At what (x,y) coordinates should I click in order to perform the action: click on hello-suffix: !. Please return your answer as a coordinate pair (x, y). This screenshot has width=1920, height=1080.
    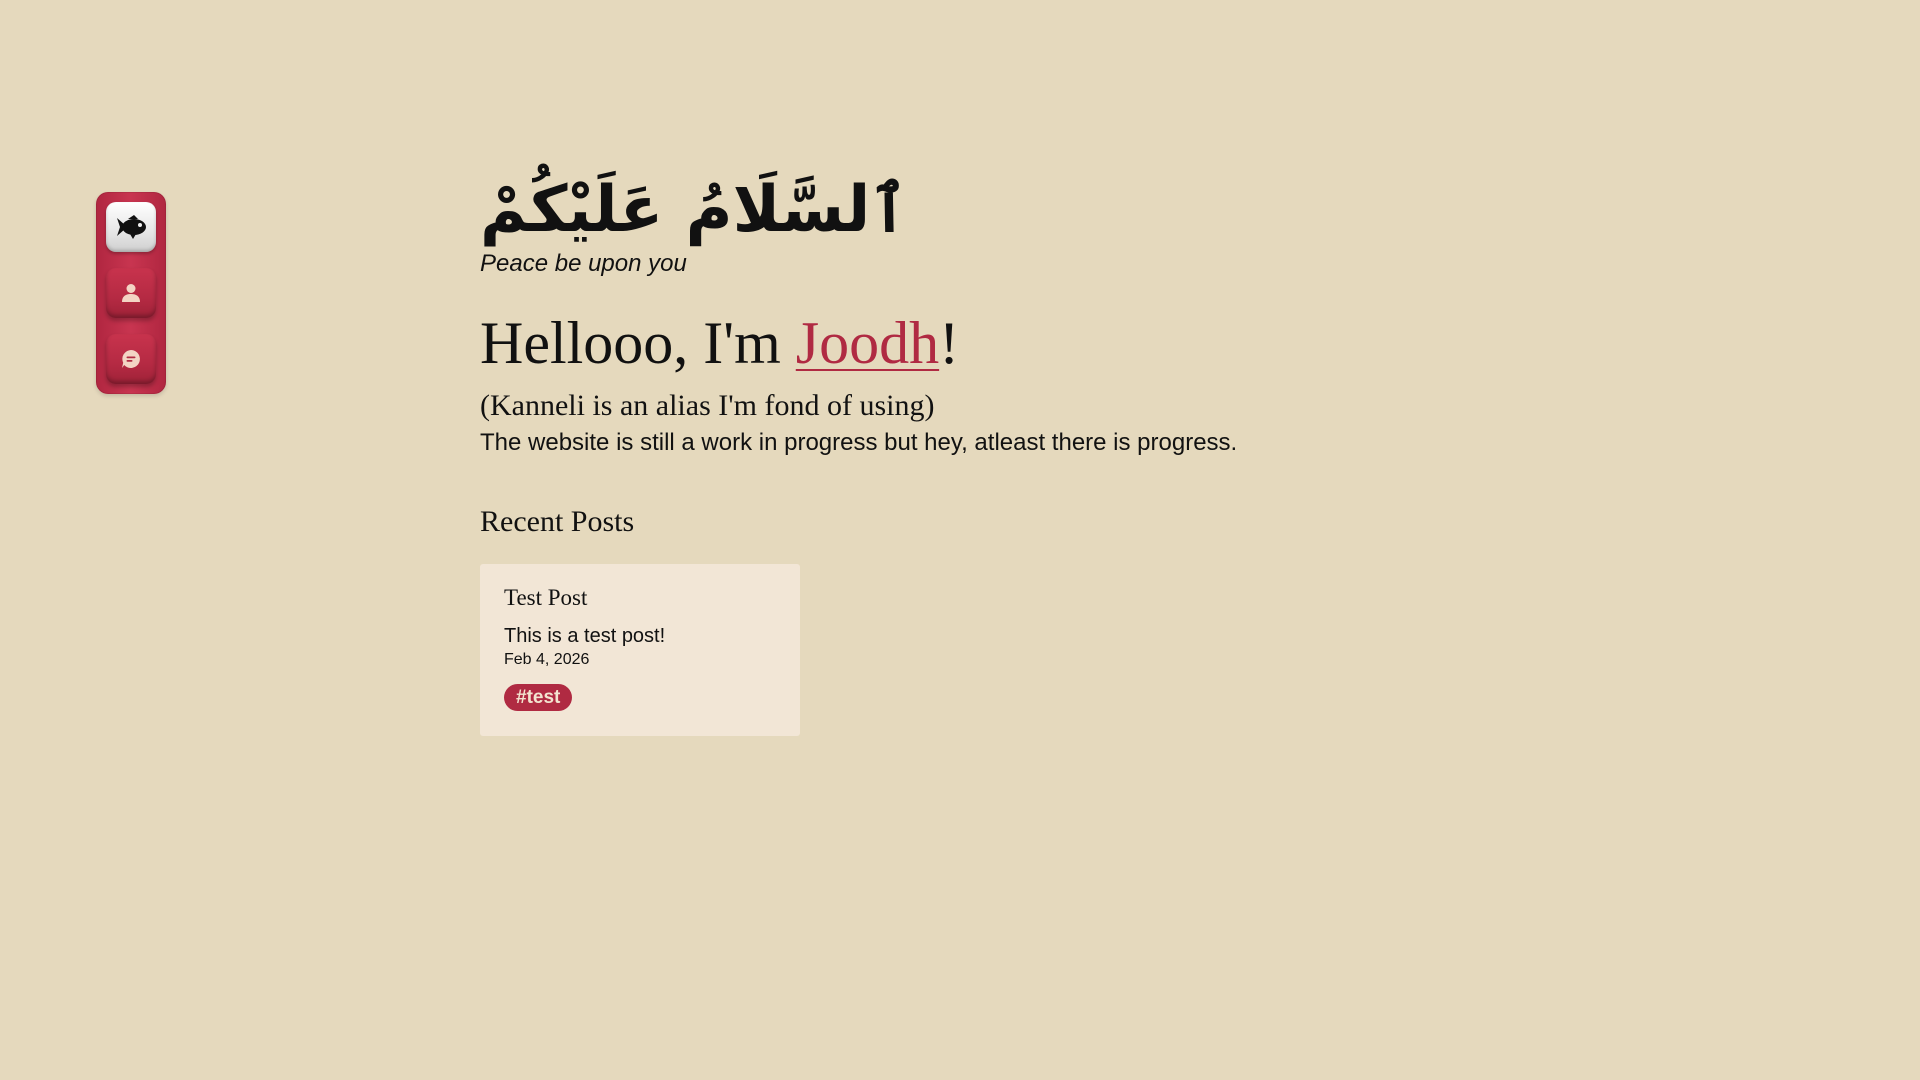
    Looking at the image, I should click on (949, 343).